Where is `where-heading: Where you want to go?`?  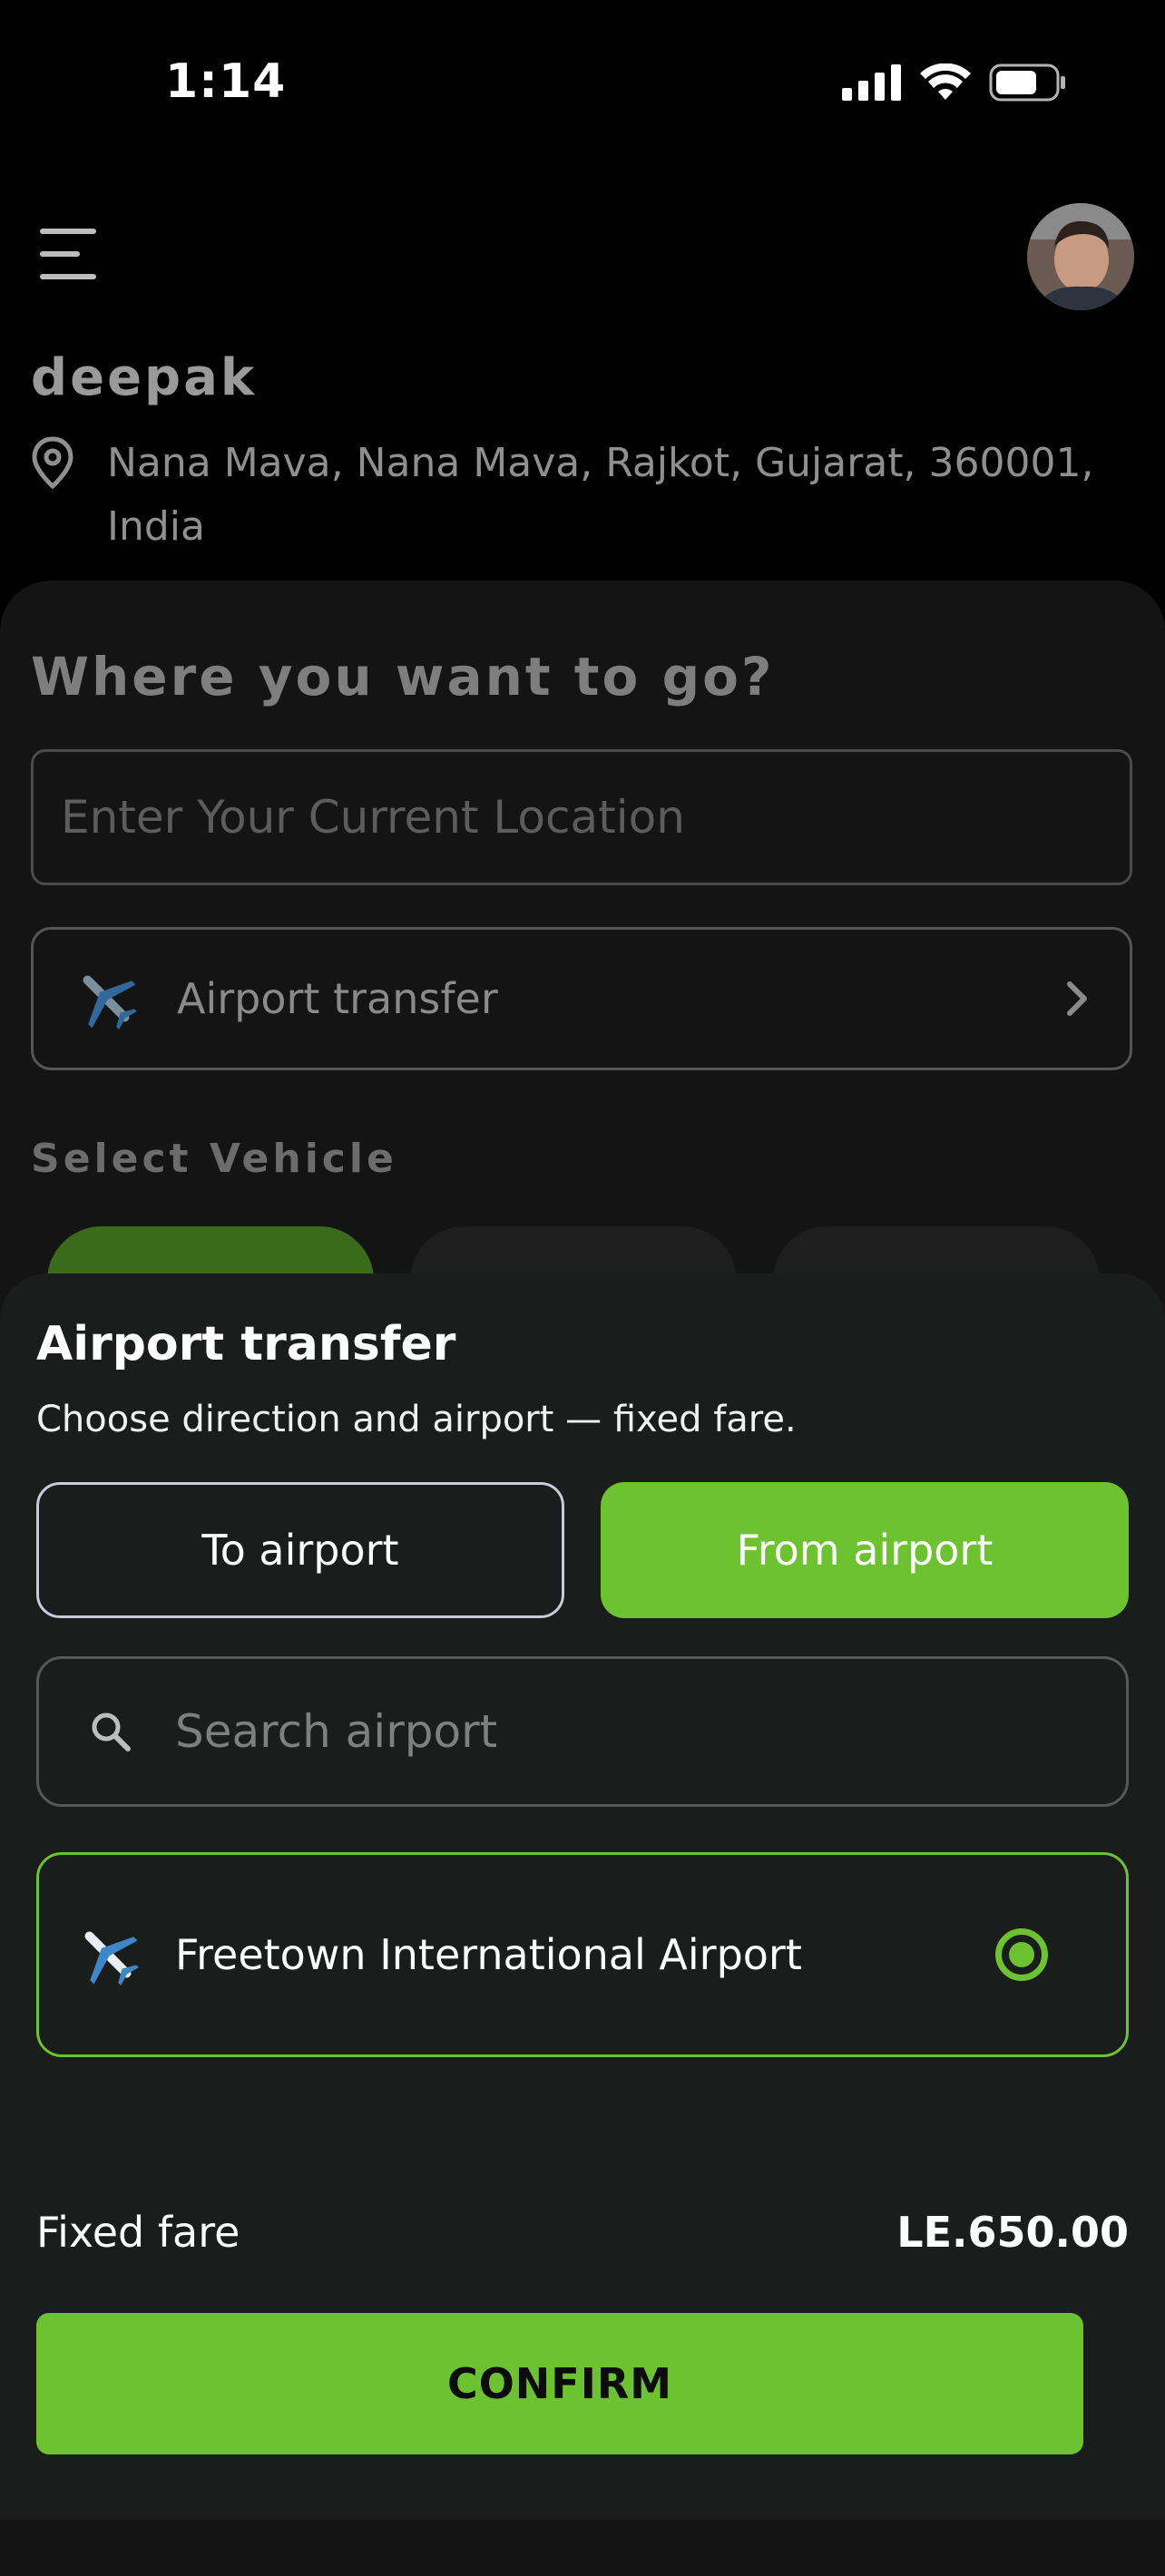 where-heading: Where you want to go? is located at coordinates (403, 676).